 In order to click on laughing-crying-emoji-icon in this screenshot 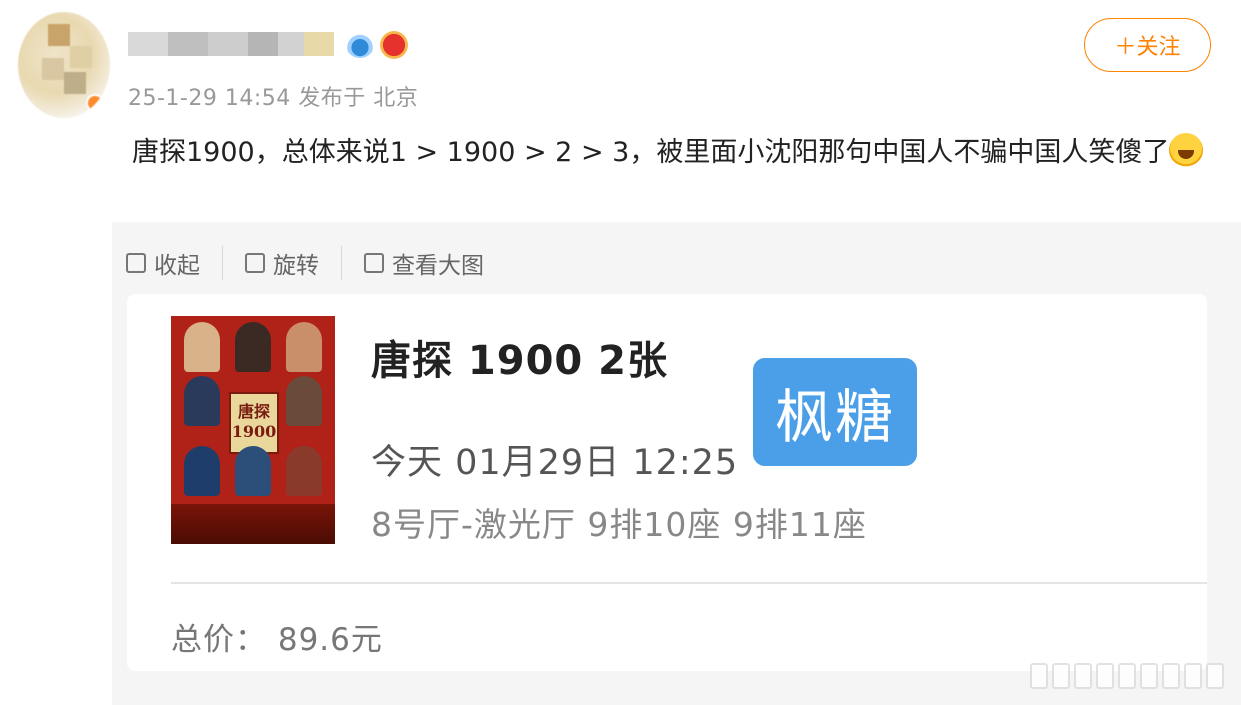, I will do `click(1186, 150)`.